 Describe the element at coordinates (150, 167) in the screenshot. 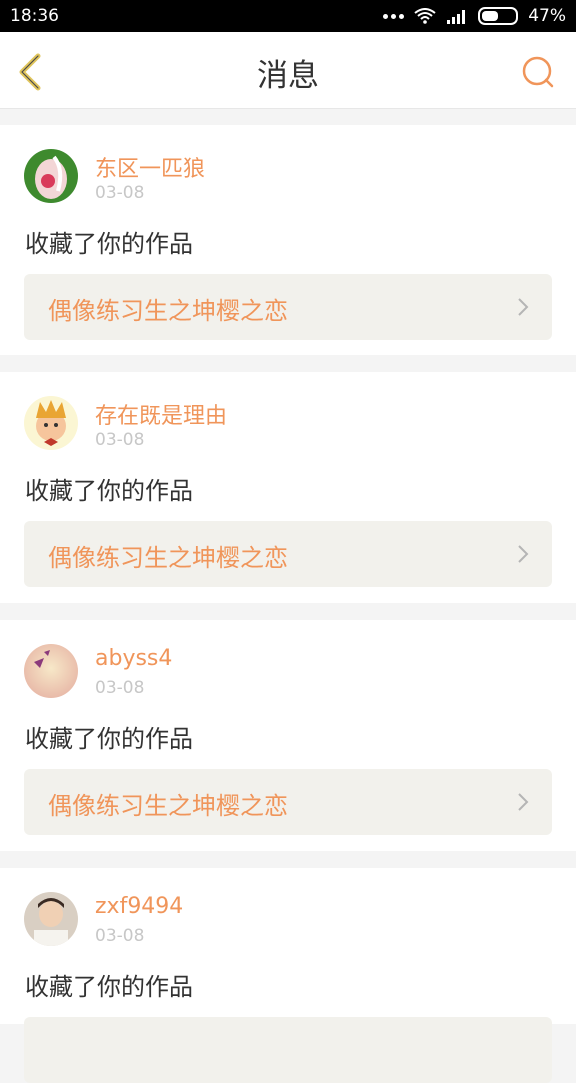

I see `user-name: 东区一匹狼` at that location.